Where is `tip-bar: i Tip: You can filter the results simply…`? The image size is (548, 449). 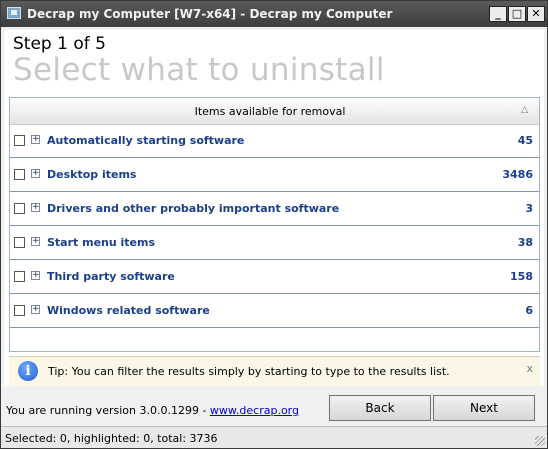
tip-bar: i Tip: You can filter the results simply… is located at coordinates (274, 371).